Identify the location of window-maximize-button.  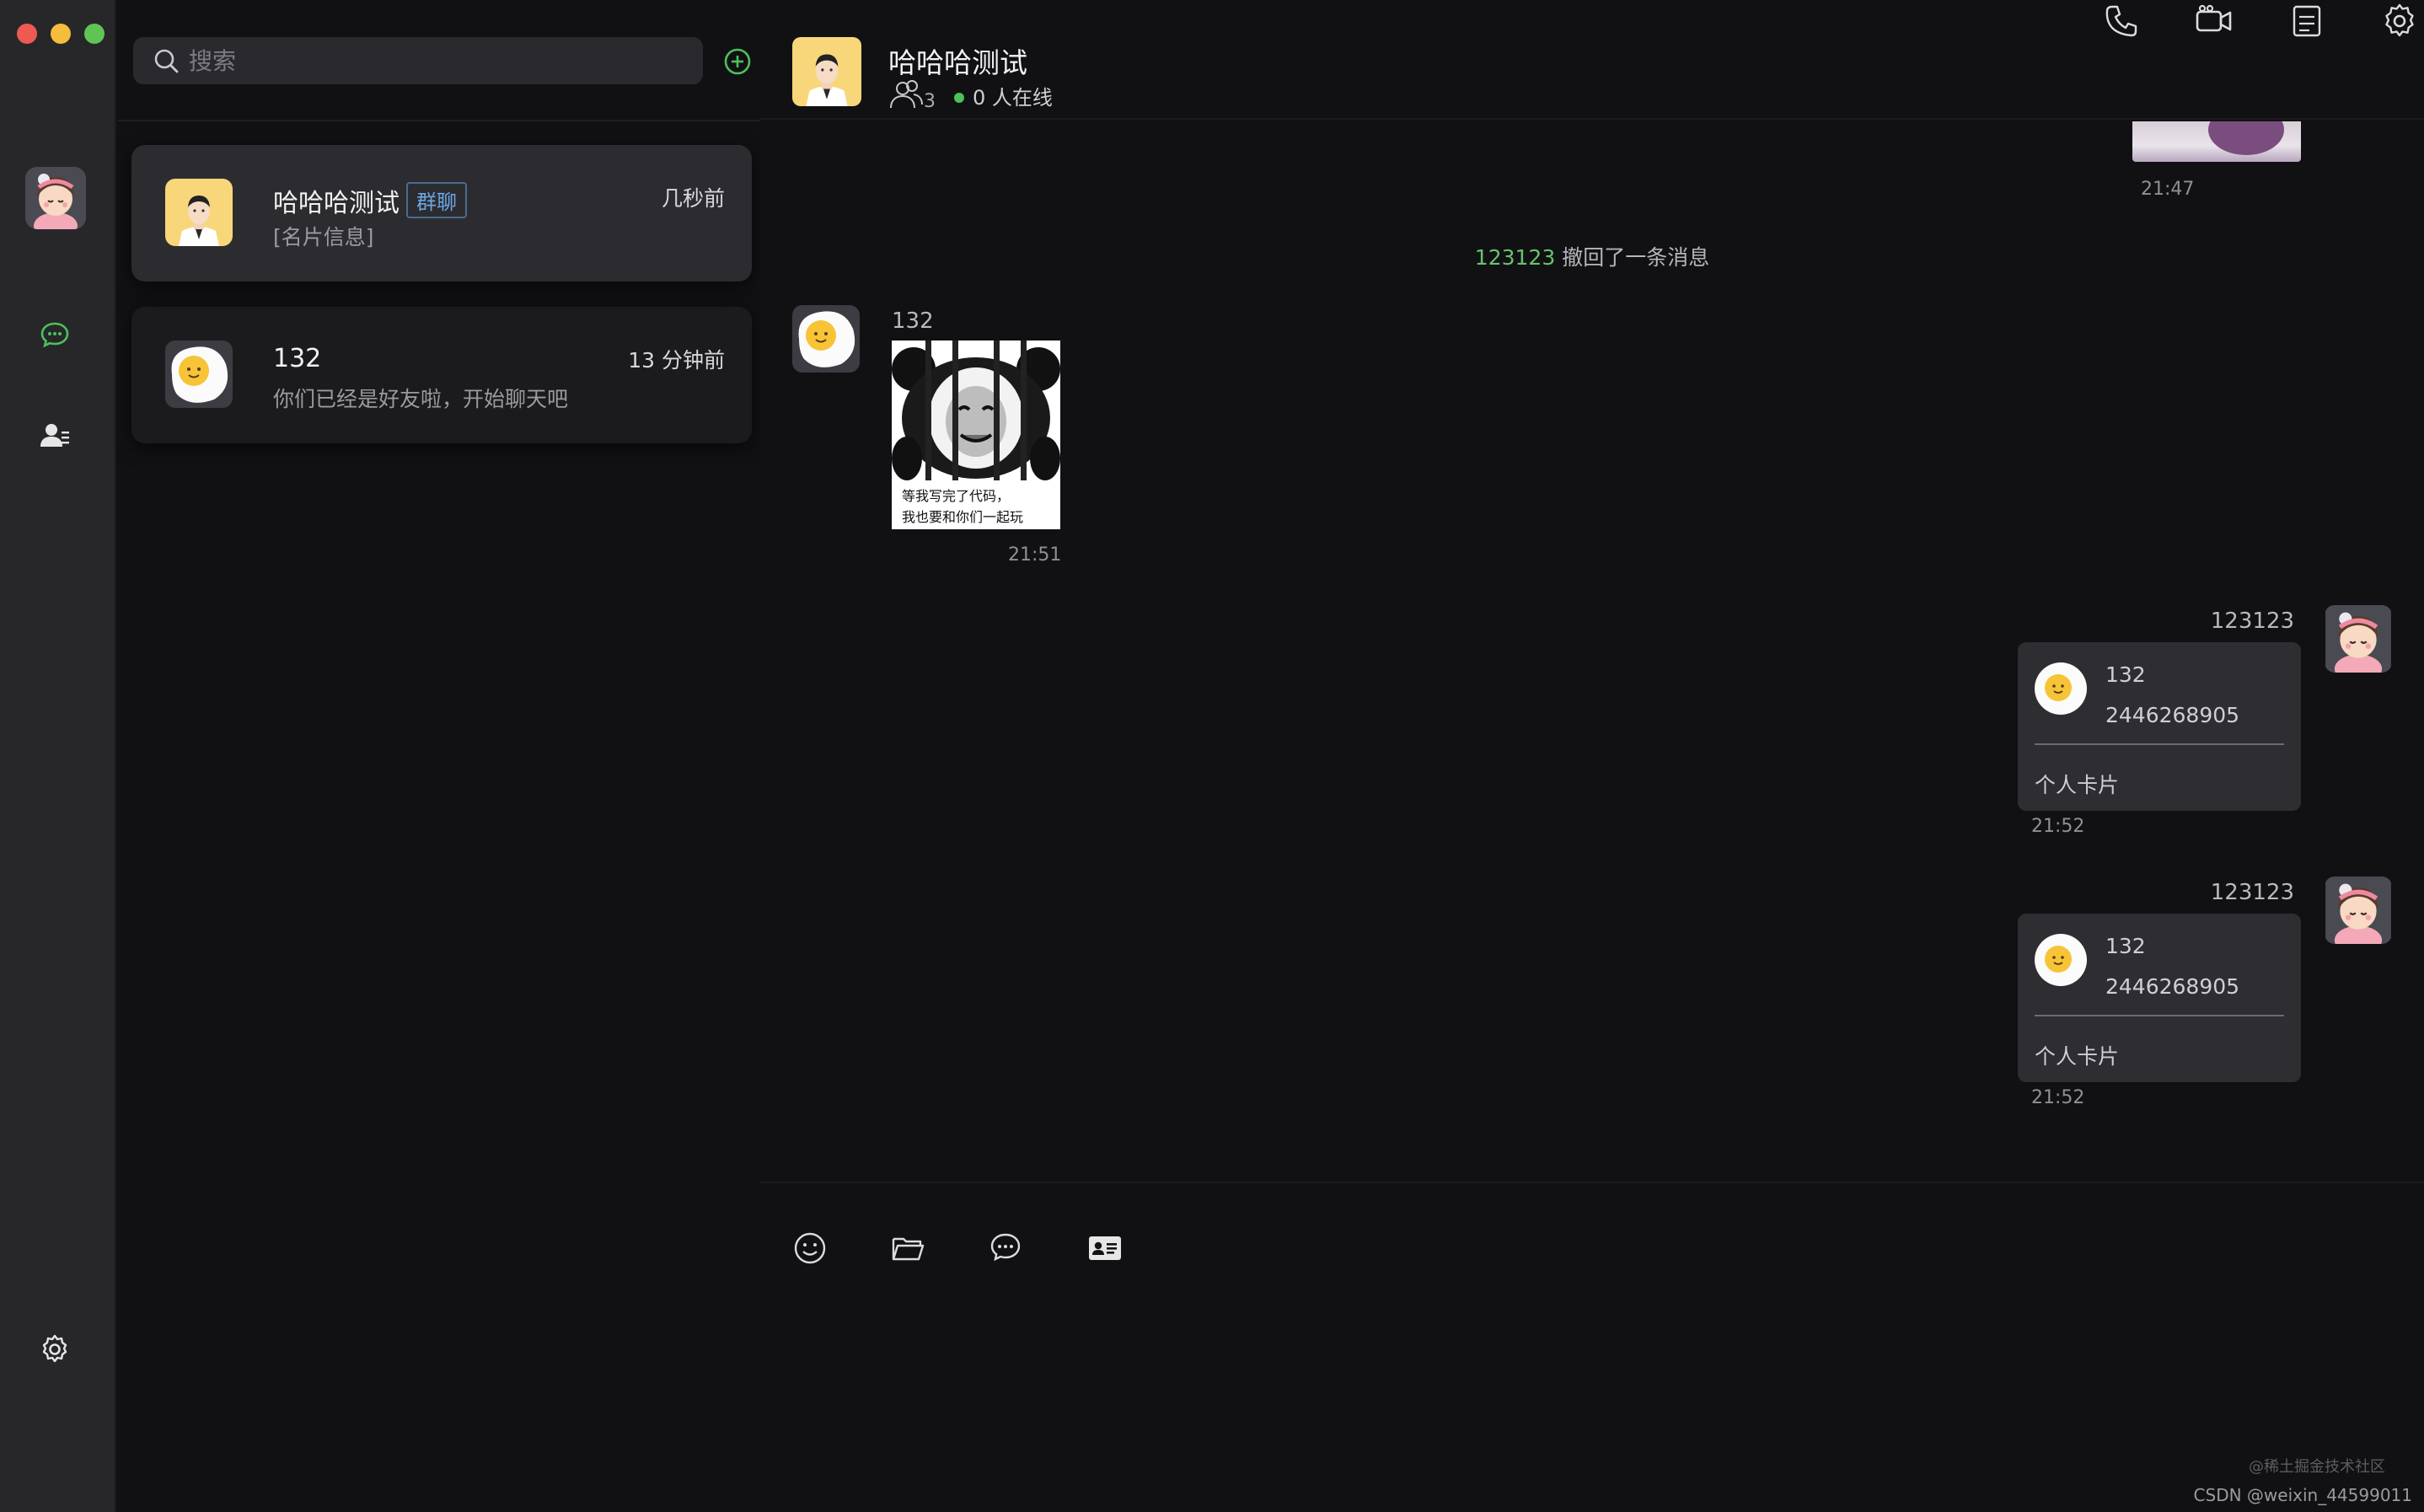
(95, 34).